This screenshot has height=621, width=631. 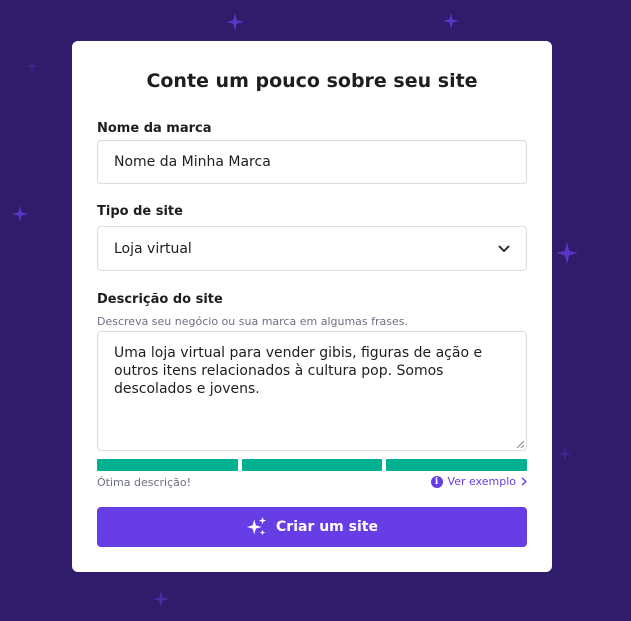 I want to click on resize-handle-icon, so click(x=520, y=444).